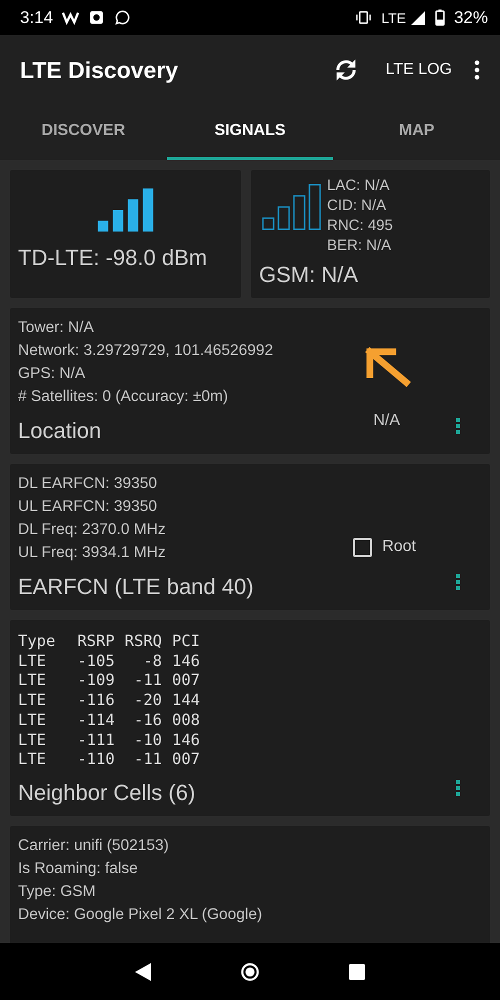 This screenshot has height=1000, width=500. Describe the element at coordinates (96, 681) in the screenshot. I see `table-cell: -109` at that location.